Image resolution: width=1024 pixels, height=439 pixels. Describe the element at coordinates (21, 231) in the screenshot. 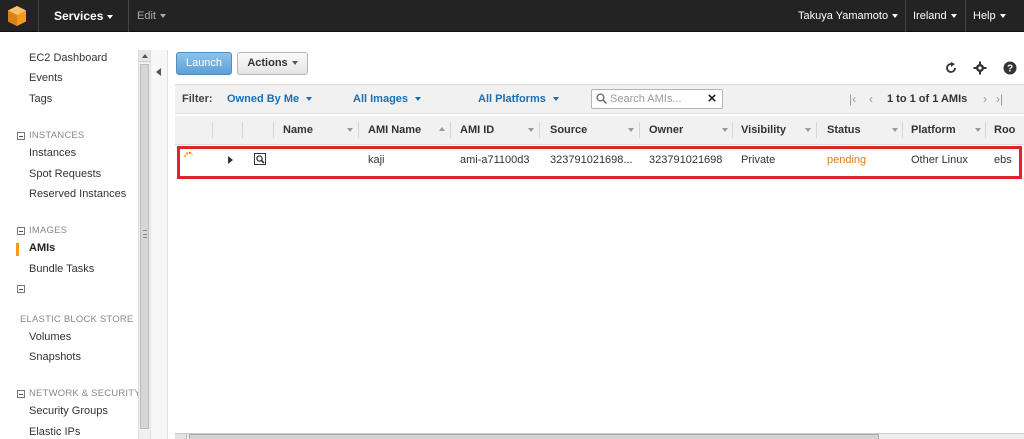

I see `collapse-images-icon` at that location.